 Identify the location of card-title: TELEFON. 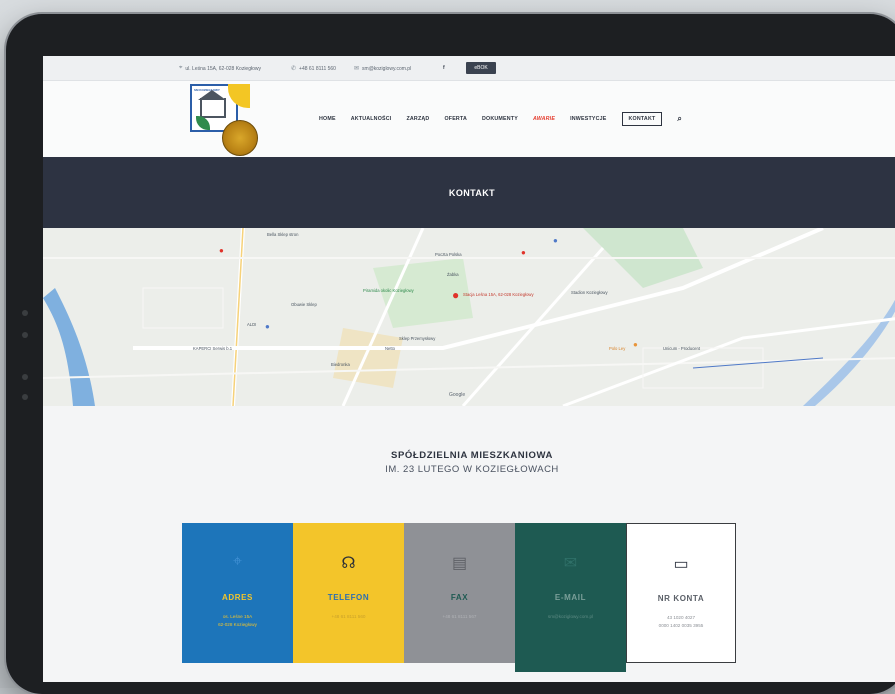
(348, 597).